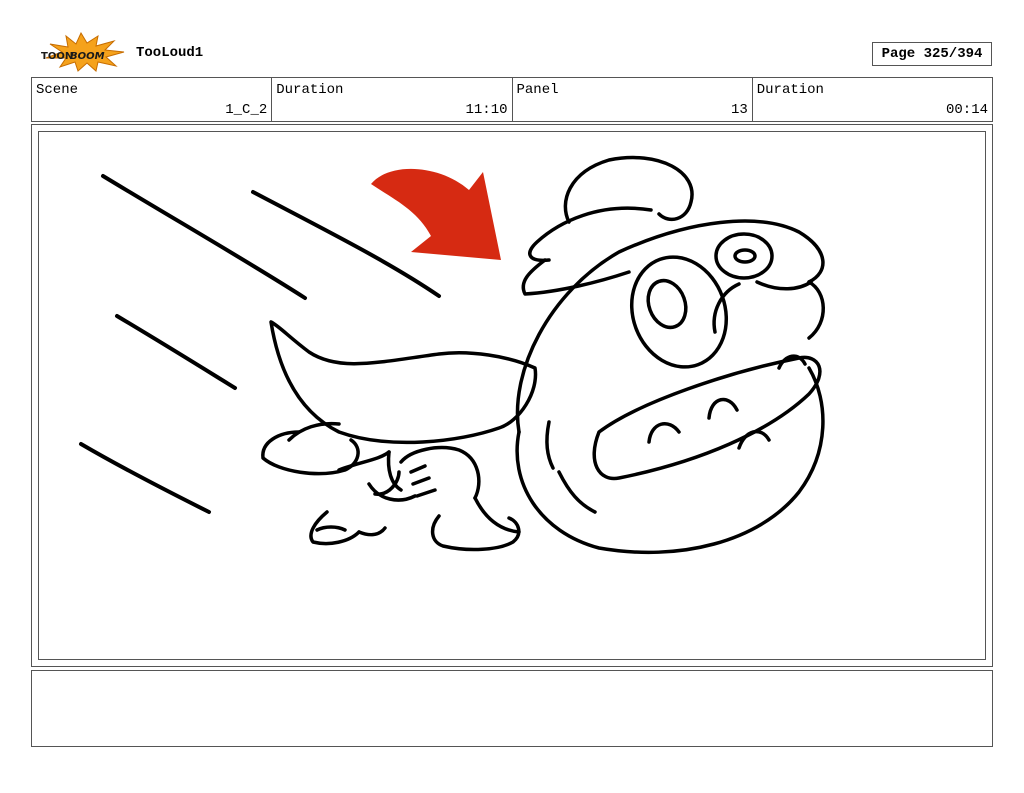 This screenshot has height=793, width=1024. I want to click on scene-duration-cell: Duration 11:10, so click(392, 99).